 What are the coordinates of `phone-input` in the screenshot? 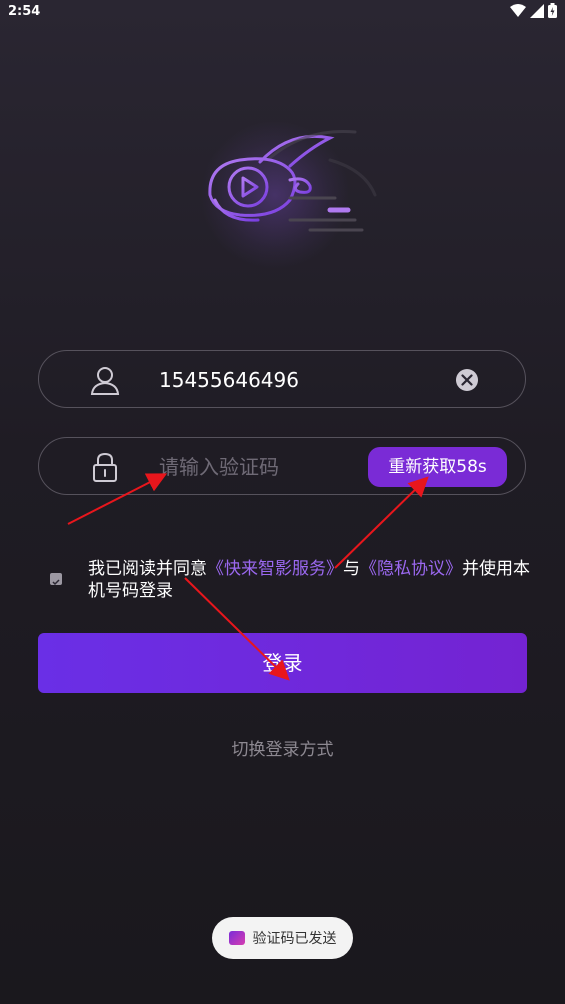 It's located at (299, 380).